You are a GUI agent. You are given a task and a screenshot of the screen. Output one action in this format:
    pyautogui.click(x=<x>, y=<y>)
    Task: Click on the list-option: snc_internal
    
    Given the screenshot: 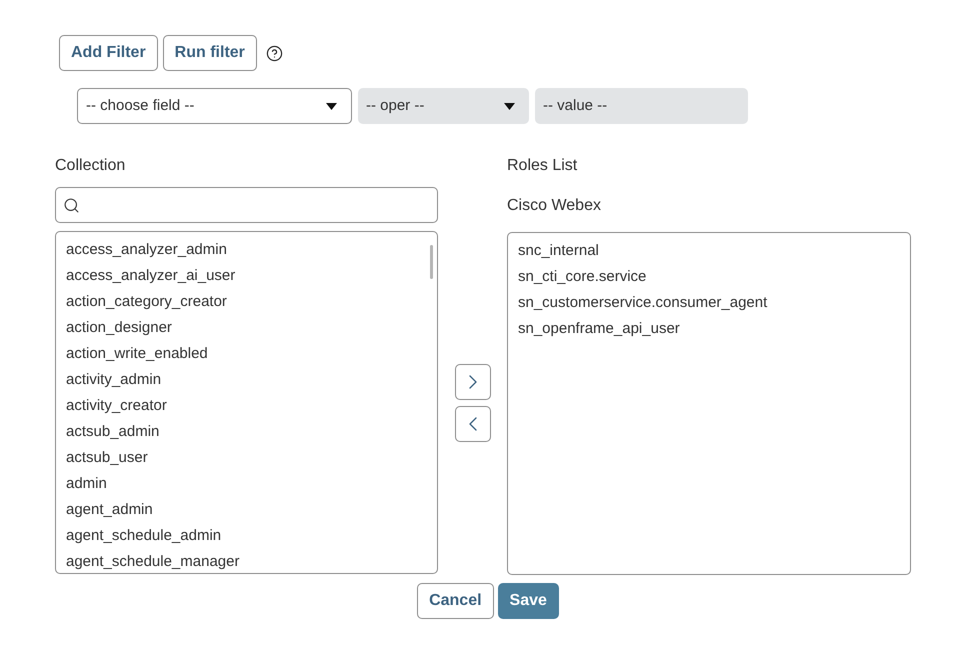 What is the action you would take?
    pyautogui.click(x=709, y=251)
    